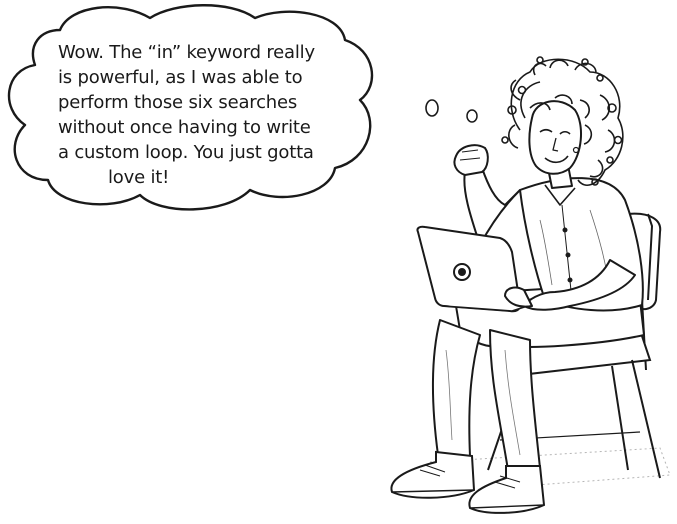  I want to click on speech-line-2: is powerful, as I was able to, so click(180, 77).